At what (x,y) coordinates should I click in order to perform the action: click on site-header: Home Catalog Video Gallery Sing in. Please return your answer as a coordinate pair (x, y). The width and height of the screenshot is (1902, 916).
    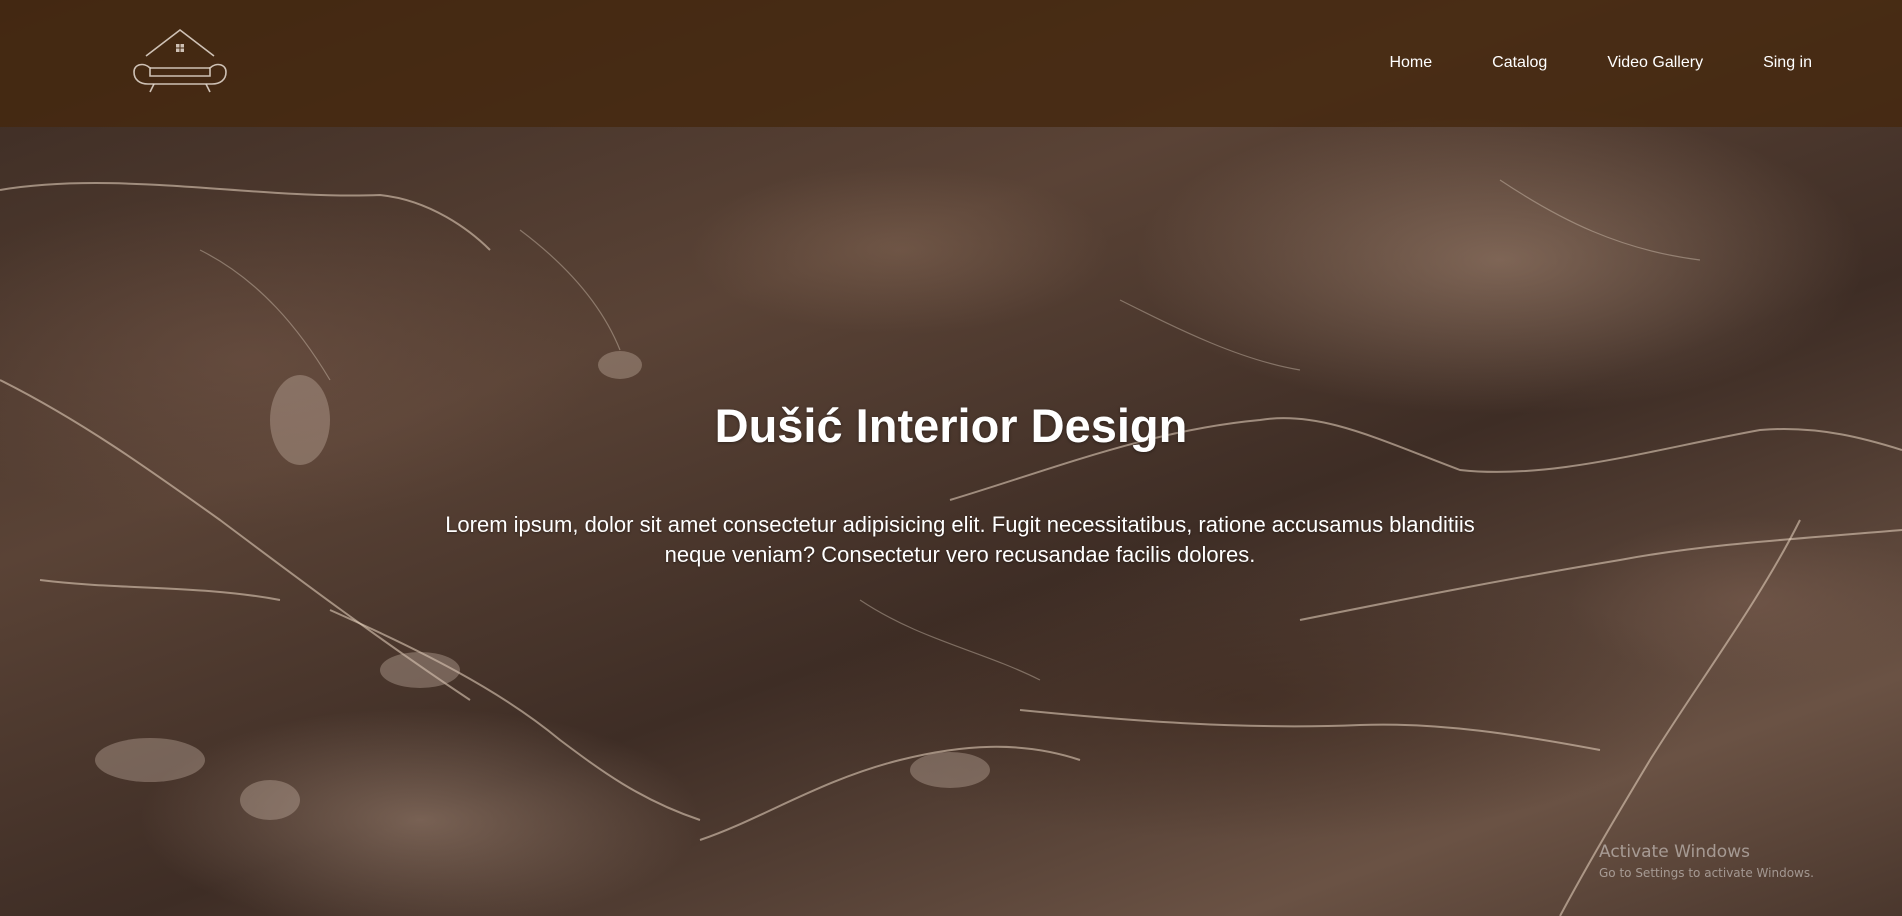
    Looking at the image, I should click on (951, 63).